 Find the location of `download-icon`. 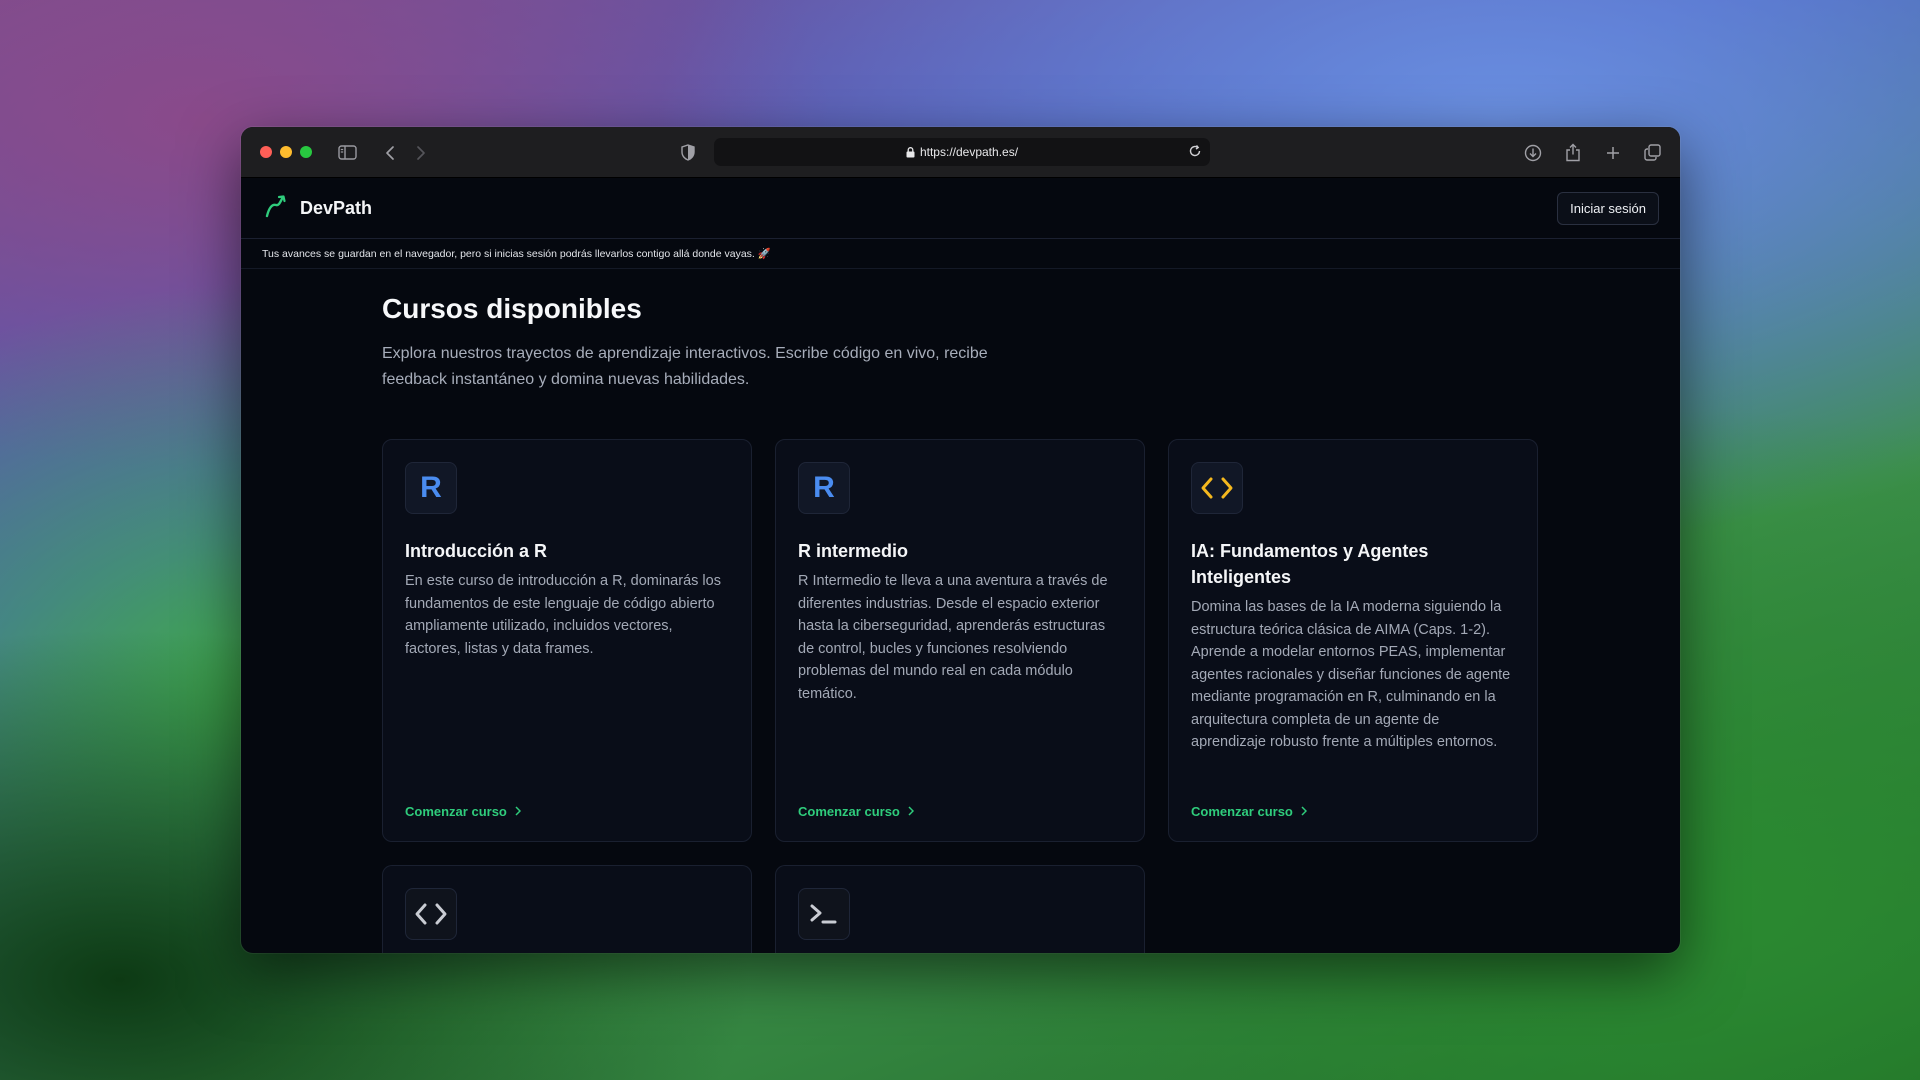

download-icon is located at coordinates (1533, 152).